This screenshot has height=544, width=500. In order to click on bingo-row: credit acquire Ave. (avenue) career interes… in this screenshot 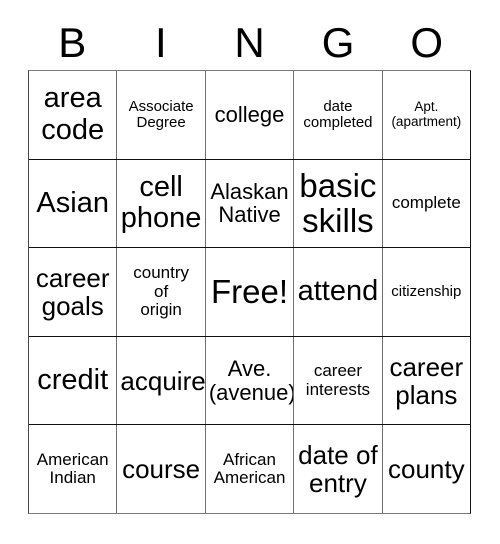, I will do `click(250, 380)`.